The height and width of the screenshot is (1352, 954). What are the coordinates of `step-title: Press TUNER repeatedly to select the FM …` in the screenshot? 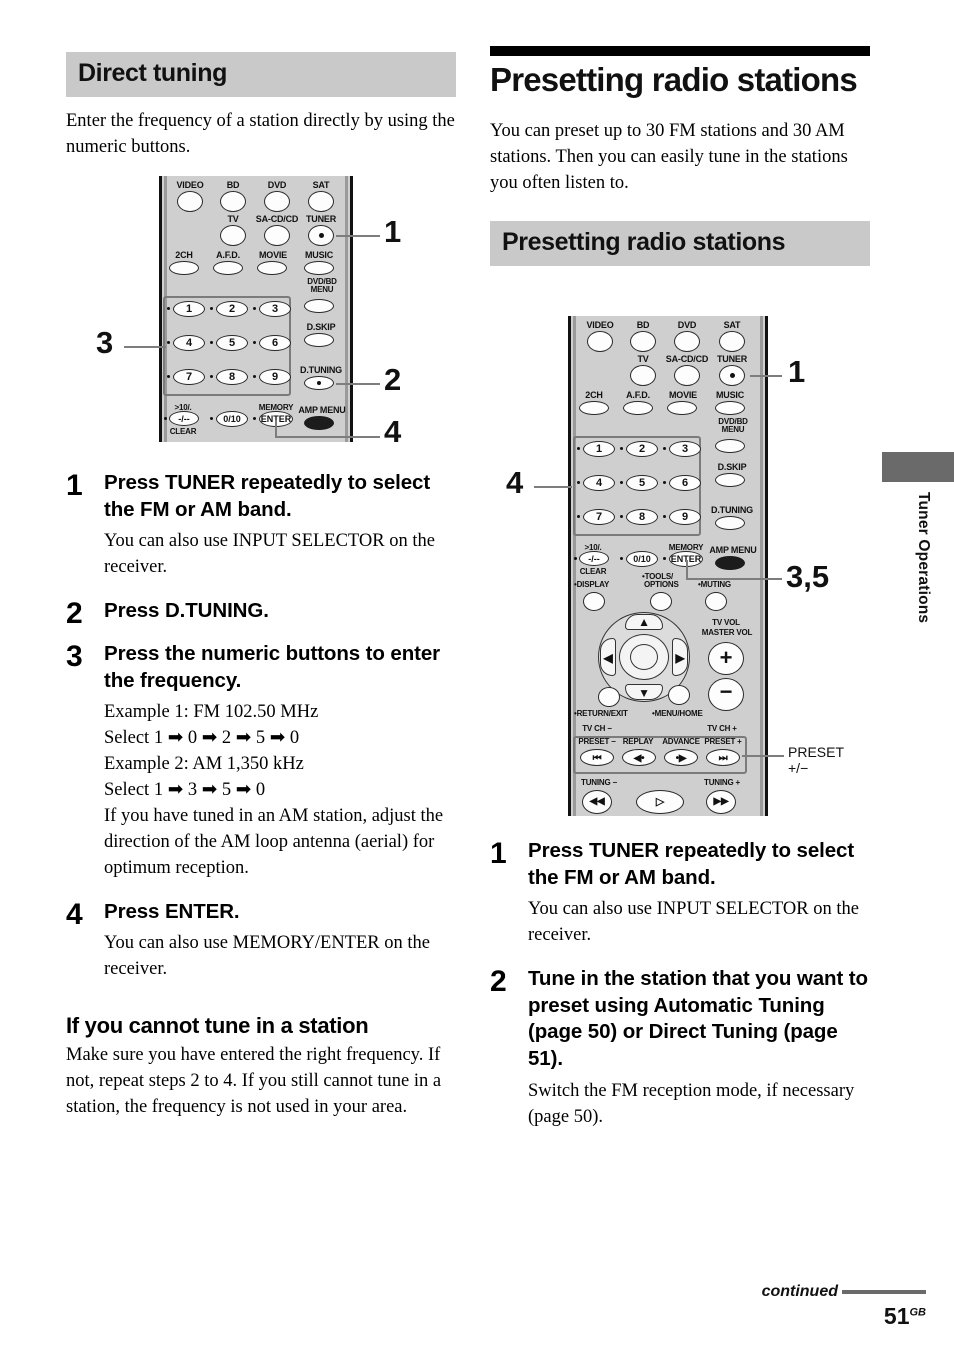 It's located at (691, 864).